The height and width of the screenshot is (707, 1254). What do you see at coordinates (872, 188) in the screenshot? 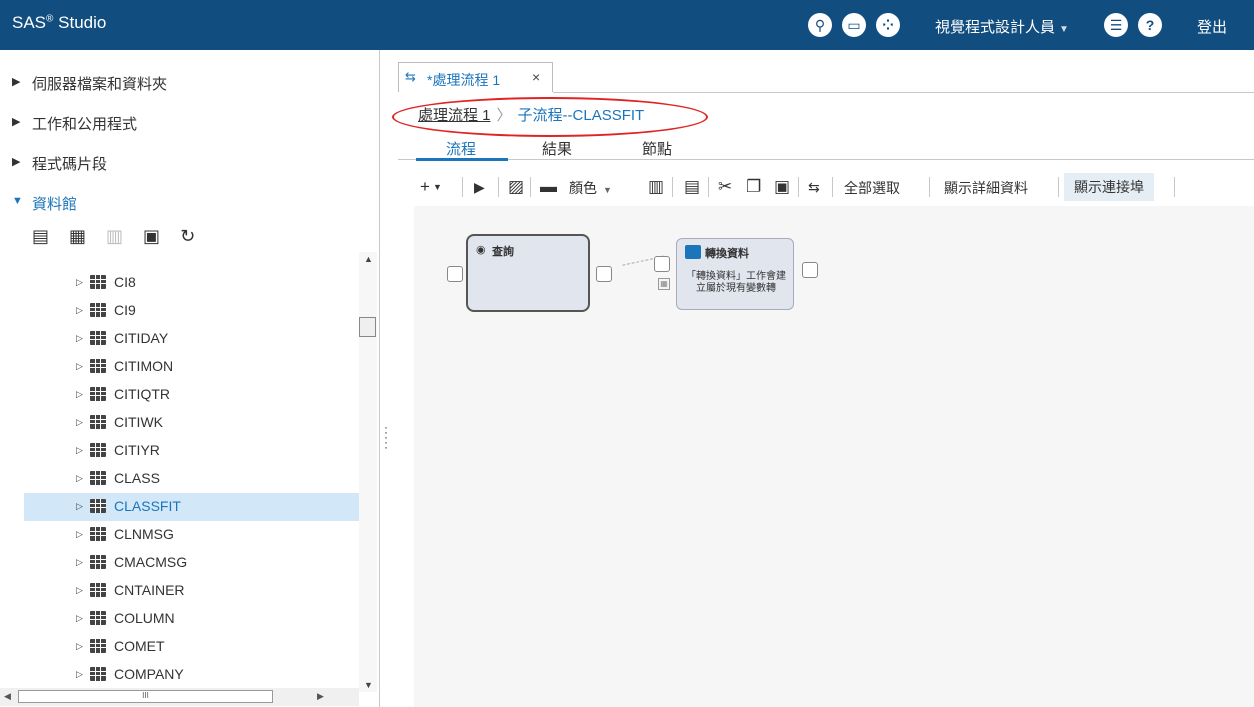
I see `select-all-button: 全部選取` at bounding box center [872, 188].